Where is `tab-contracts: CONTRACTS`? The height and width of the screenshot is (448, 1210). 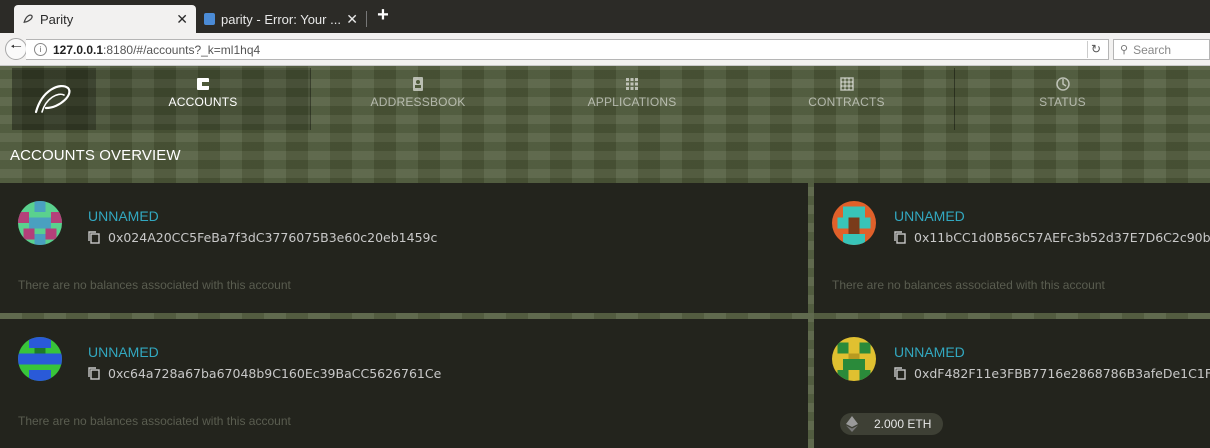 tab-contracts: CONTRACTS is located at coordinates (846, 99).